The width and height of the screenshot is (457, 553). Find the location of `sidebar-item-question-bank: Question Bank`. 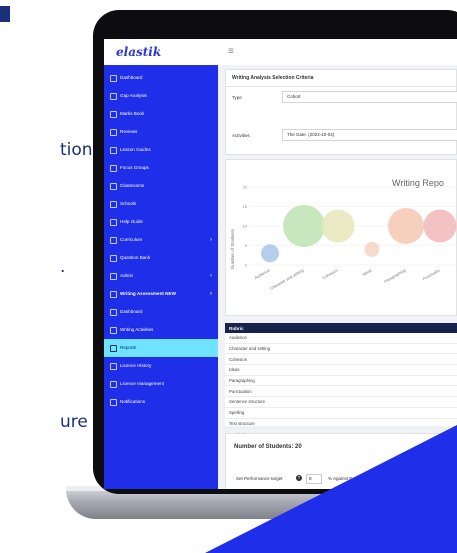

sidebar-item-question-bank: Question Bank is located at coordinates (161, 258).